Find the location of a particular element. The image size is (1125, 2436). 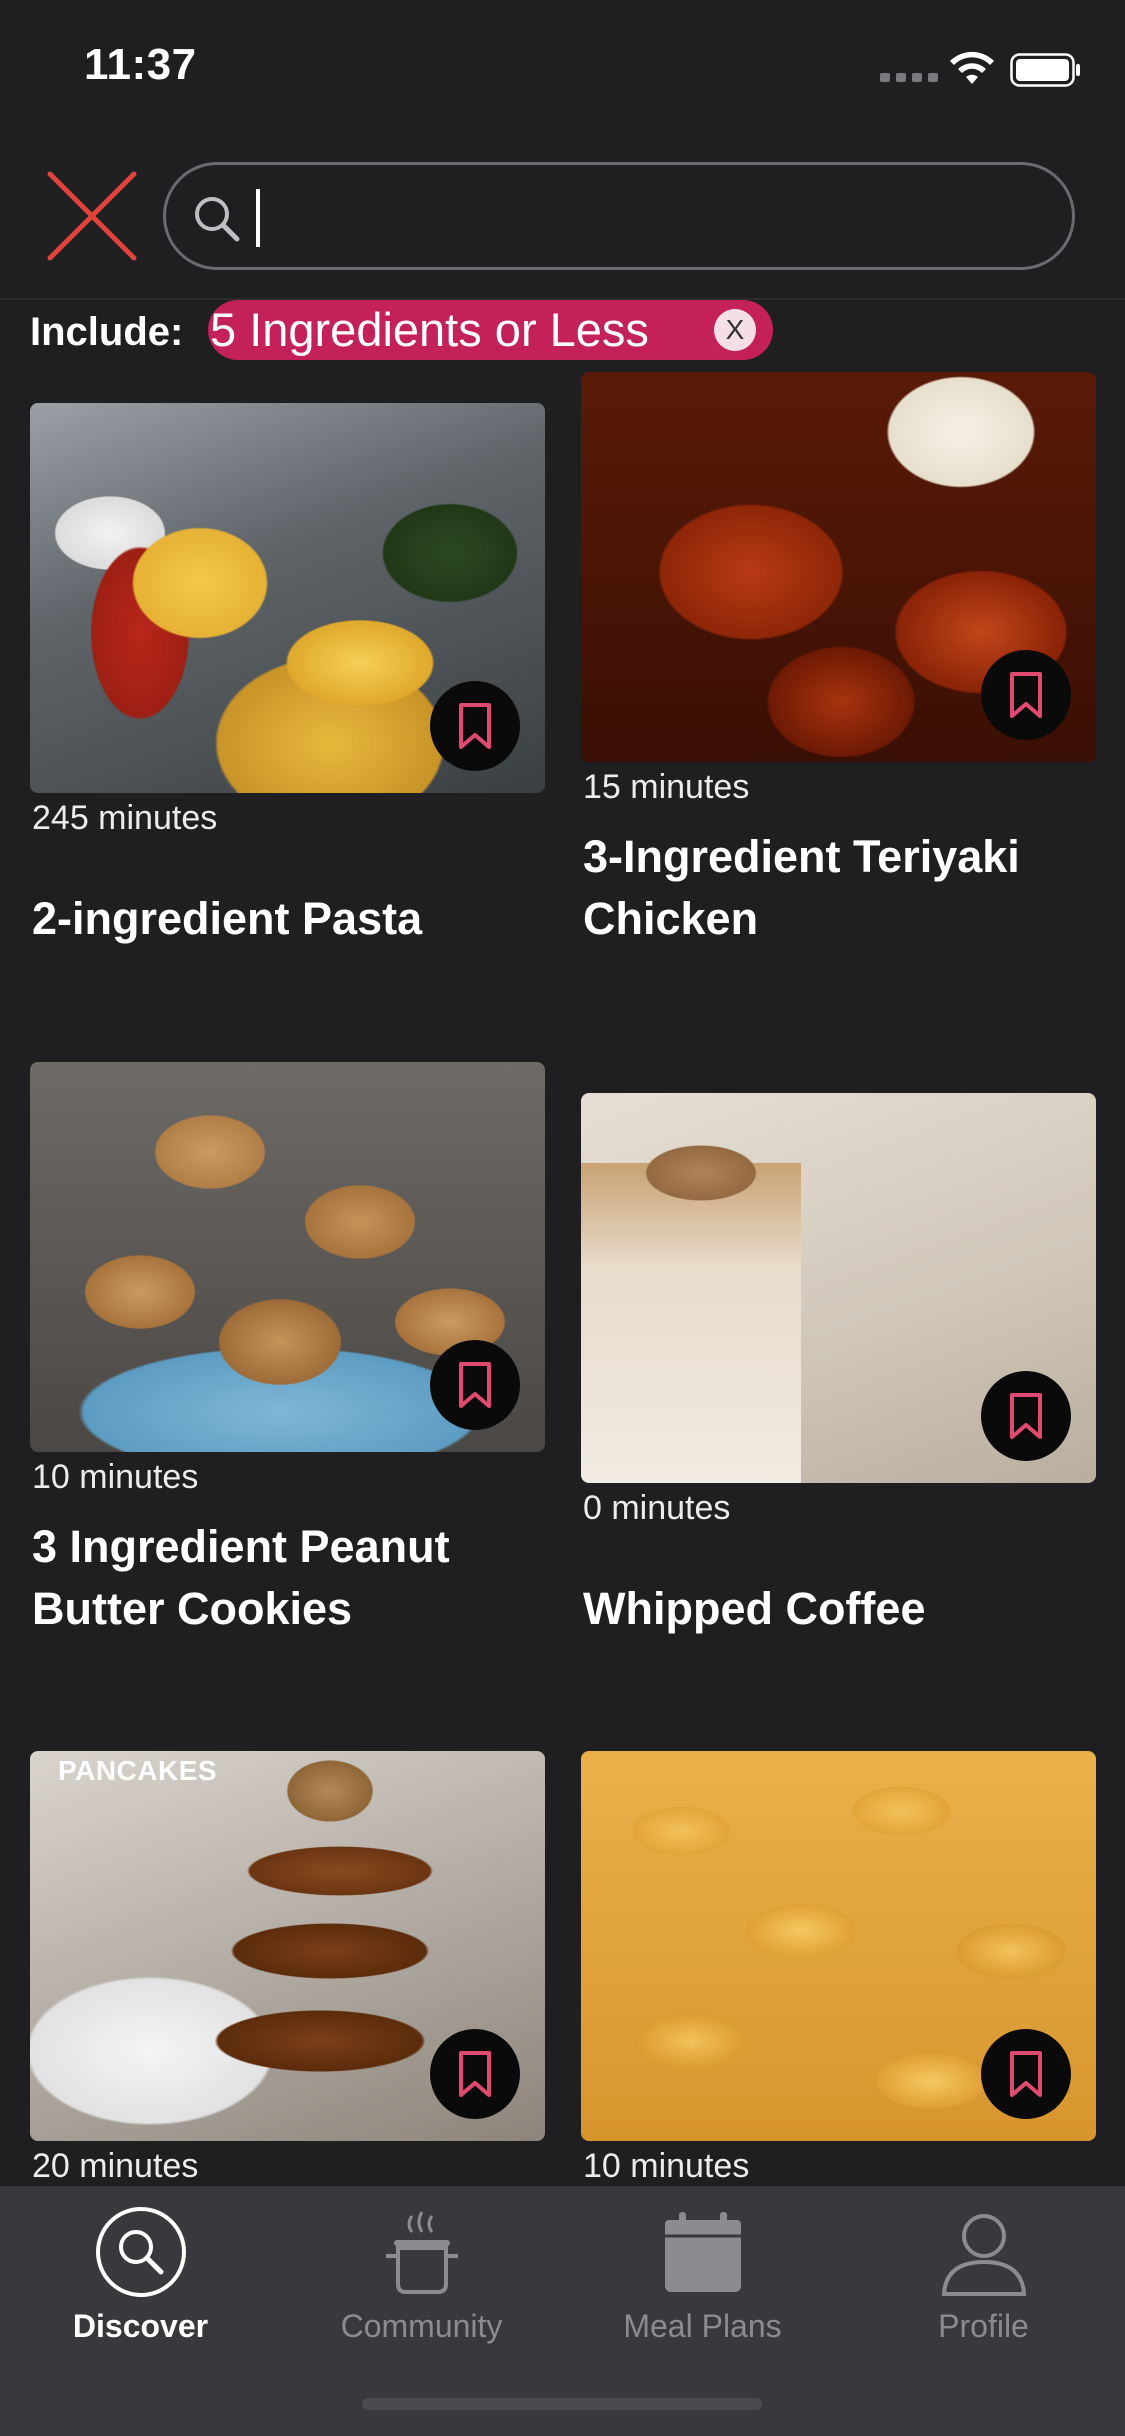

wifi-icon is located at coordinates (972, 67).